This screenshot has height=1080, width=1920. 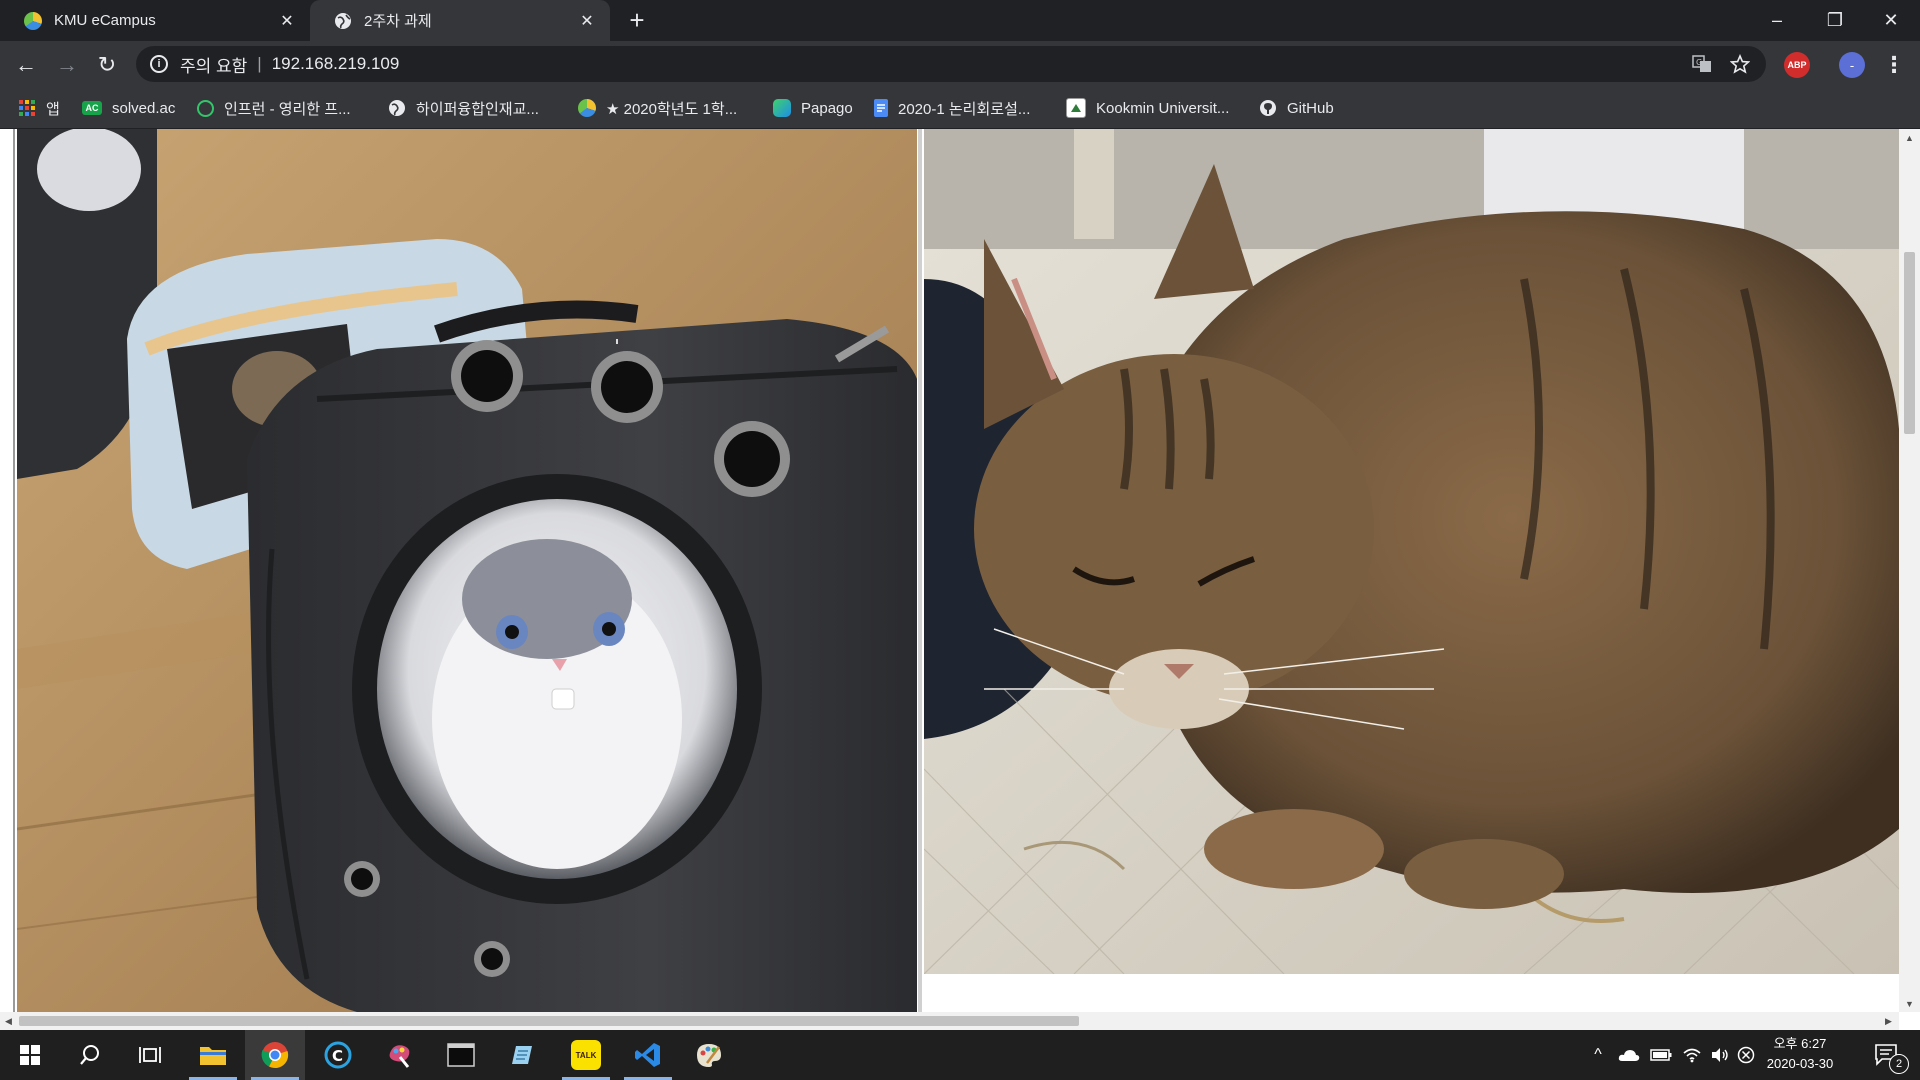 I want to click on papago-icon, so click(x=782, y=108).